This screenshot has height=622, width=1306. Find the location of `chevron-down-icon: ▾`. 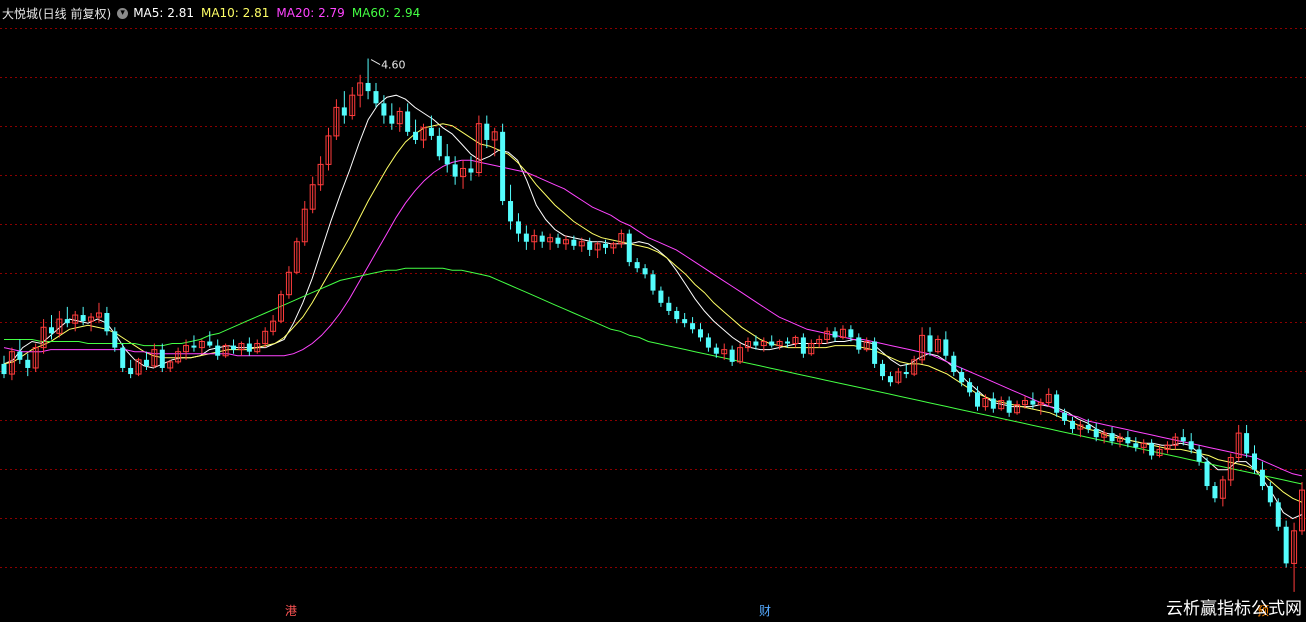

chevron-down-icon: ▾ is located at coordinates (123, 13).